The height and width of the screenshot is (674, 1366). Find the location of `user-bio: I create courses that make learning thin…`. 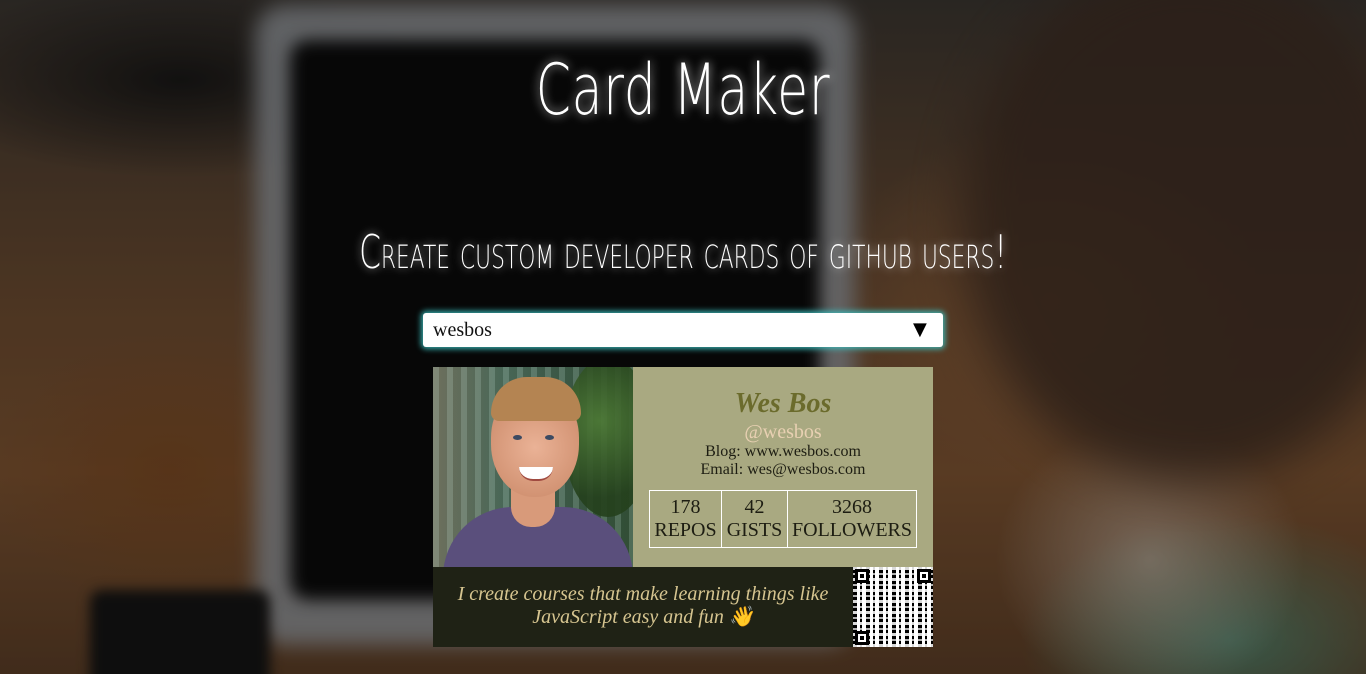

user-bio: I create courses that make learning thin… is located at coordinates (643, 605).